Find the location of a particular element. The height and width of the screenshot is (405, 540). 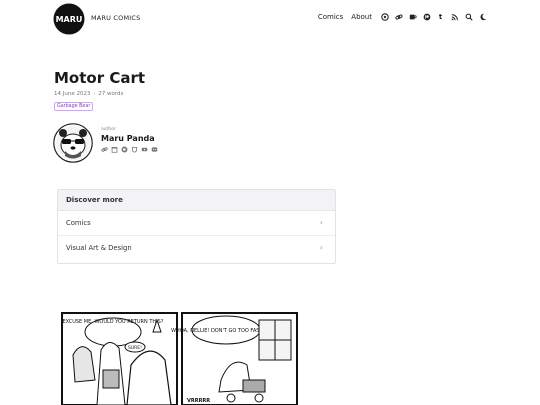

youtube-icon is located at coordinates (144, 149).